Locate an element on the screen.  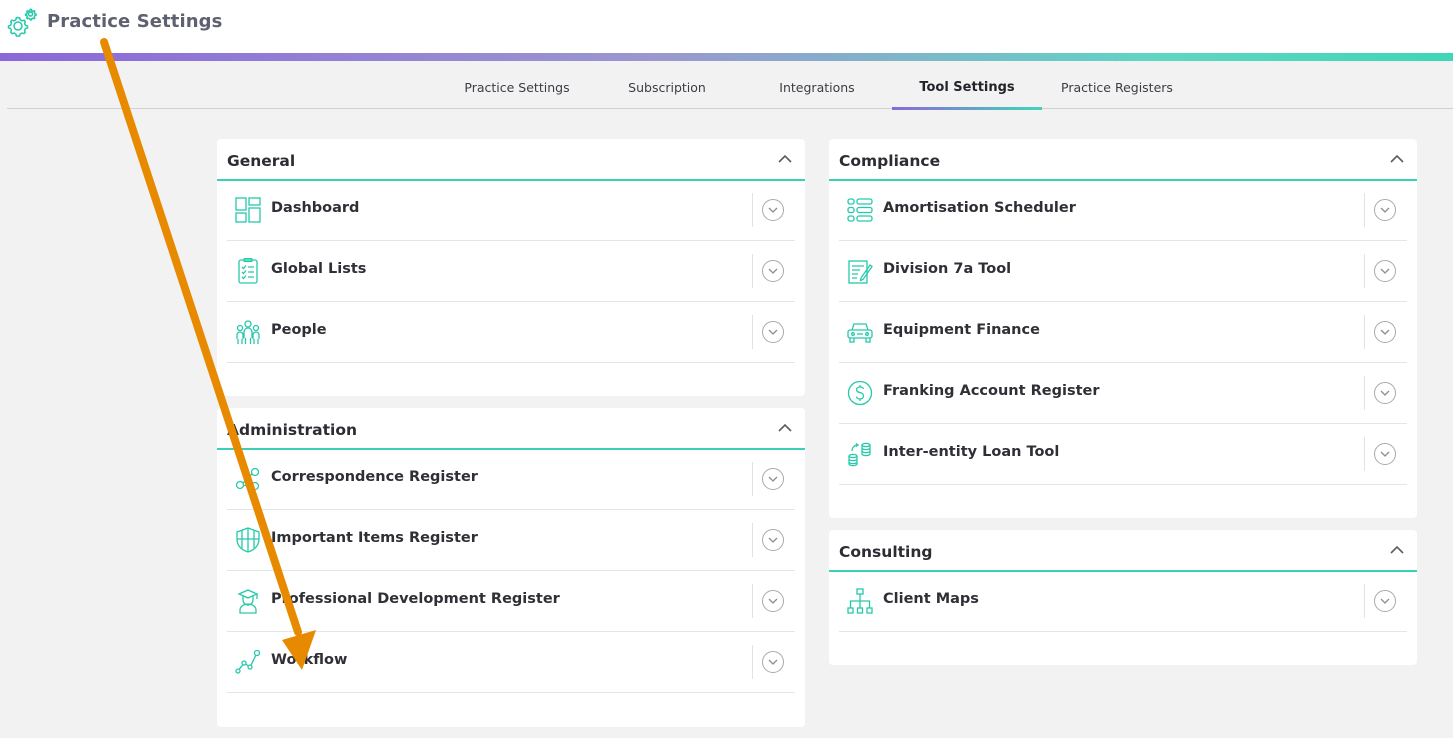
list-item-workflow: Workflow is located at coordinates (511, 662).